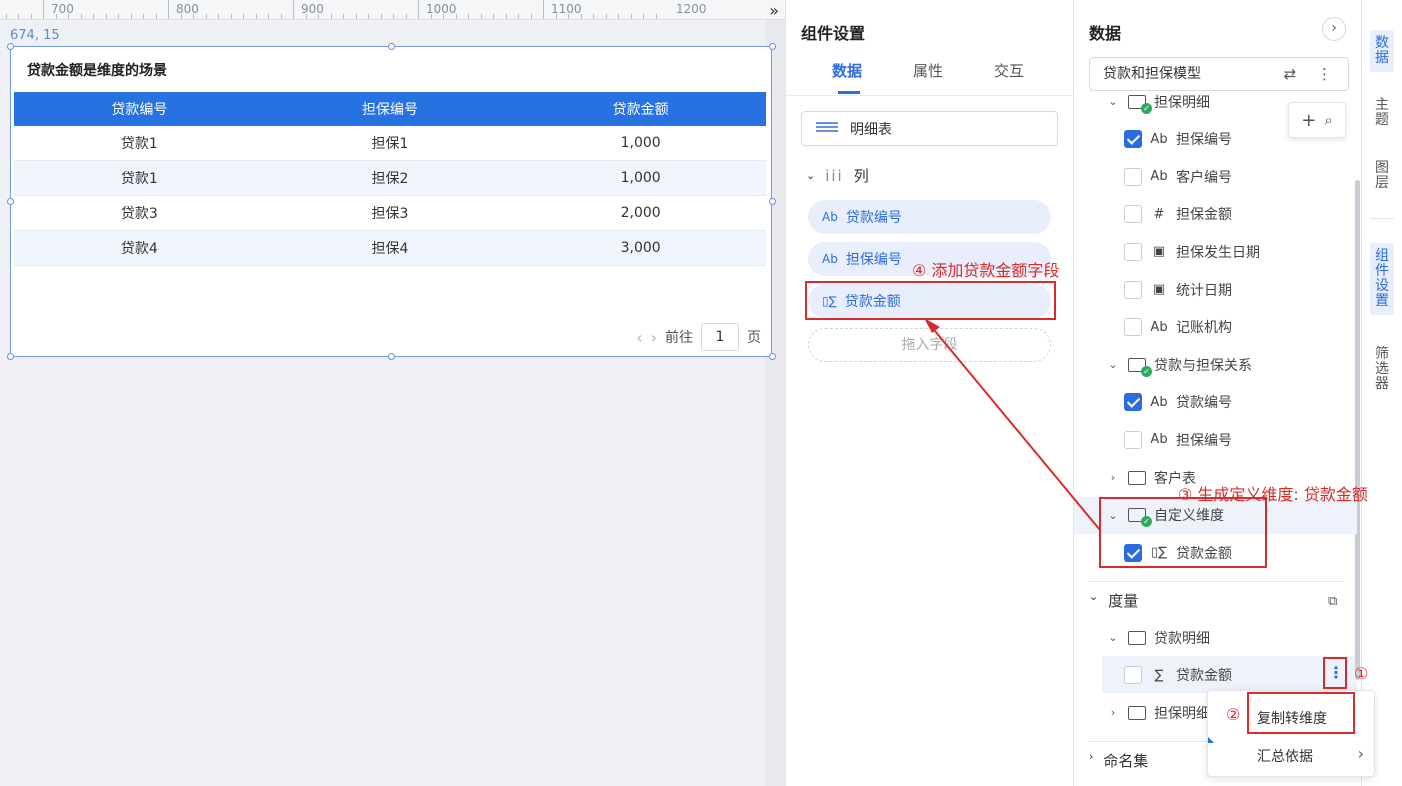 The image size is (1402, 786). What do you see at coordinates (1215, 289) in the screenshot?
I see `tree-field: ▣ 统计日期` at bounding box center [1215, 289].